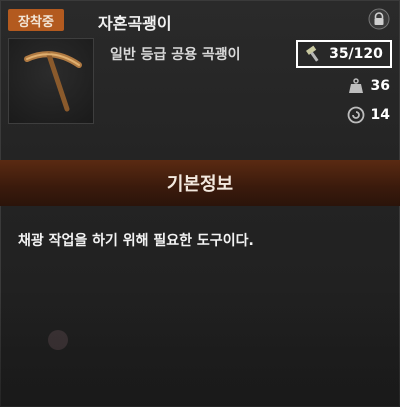 The height and width of the screenshot is (407, 400). I want to click on pickaxe-icon, so click(53, 81).